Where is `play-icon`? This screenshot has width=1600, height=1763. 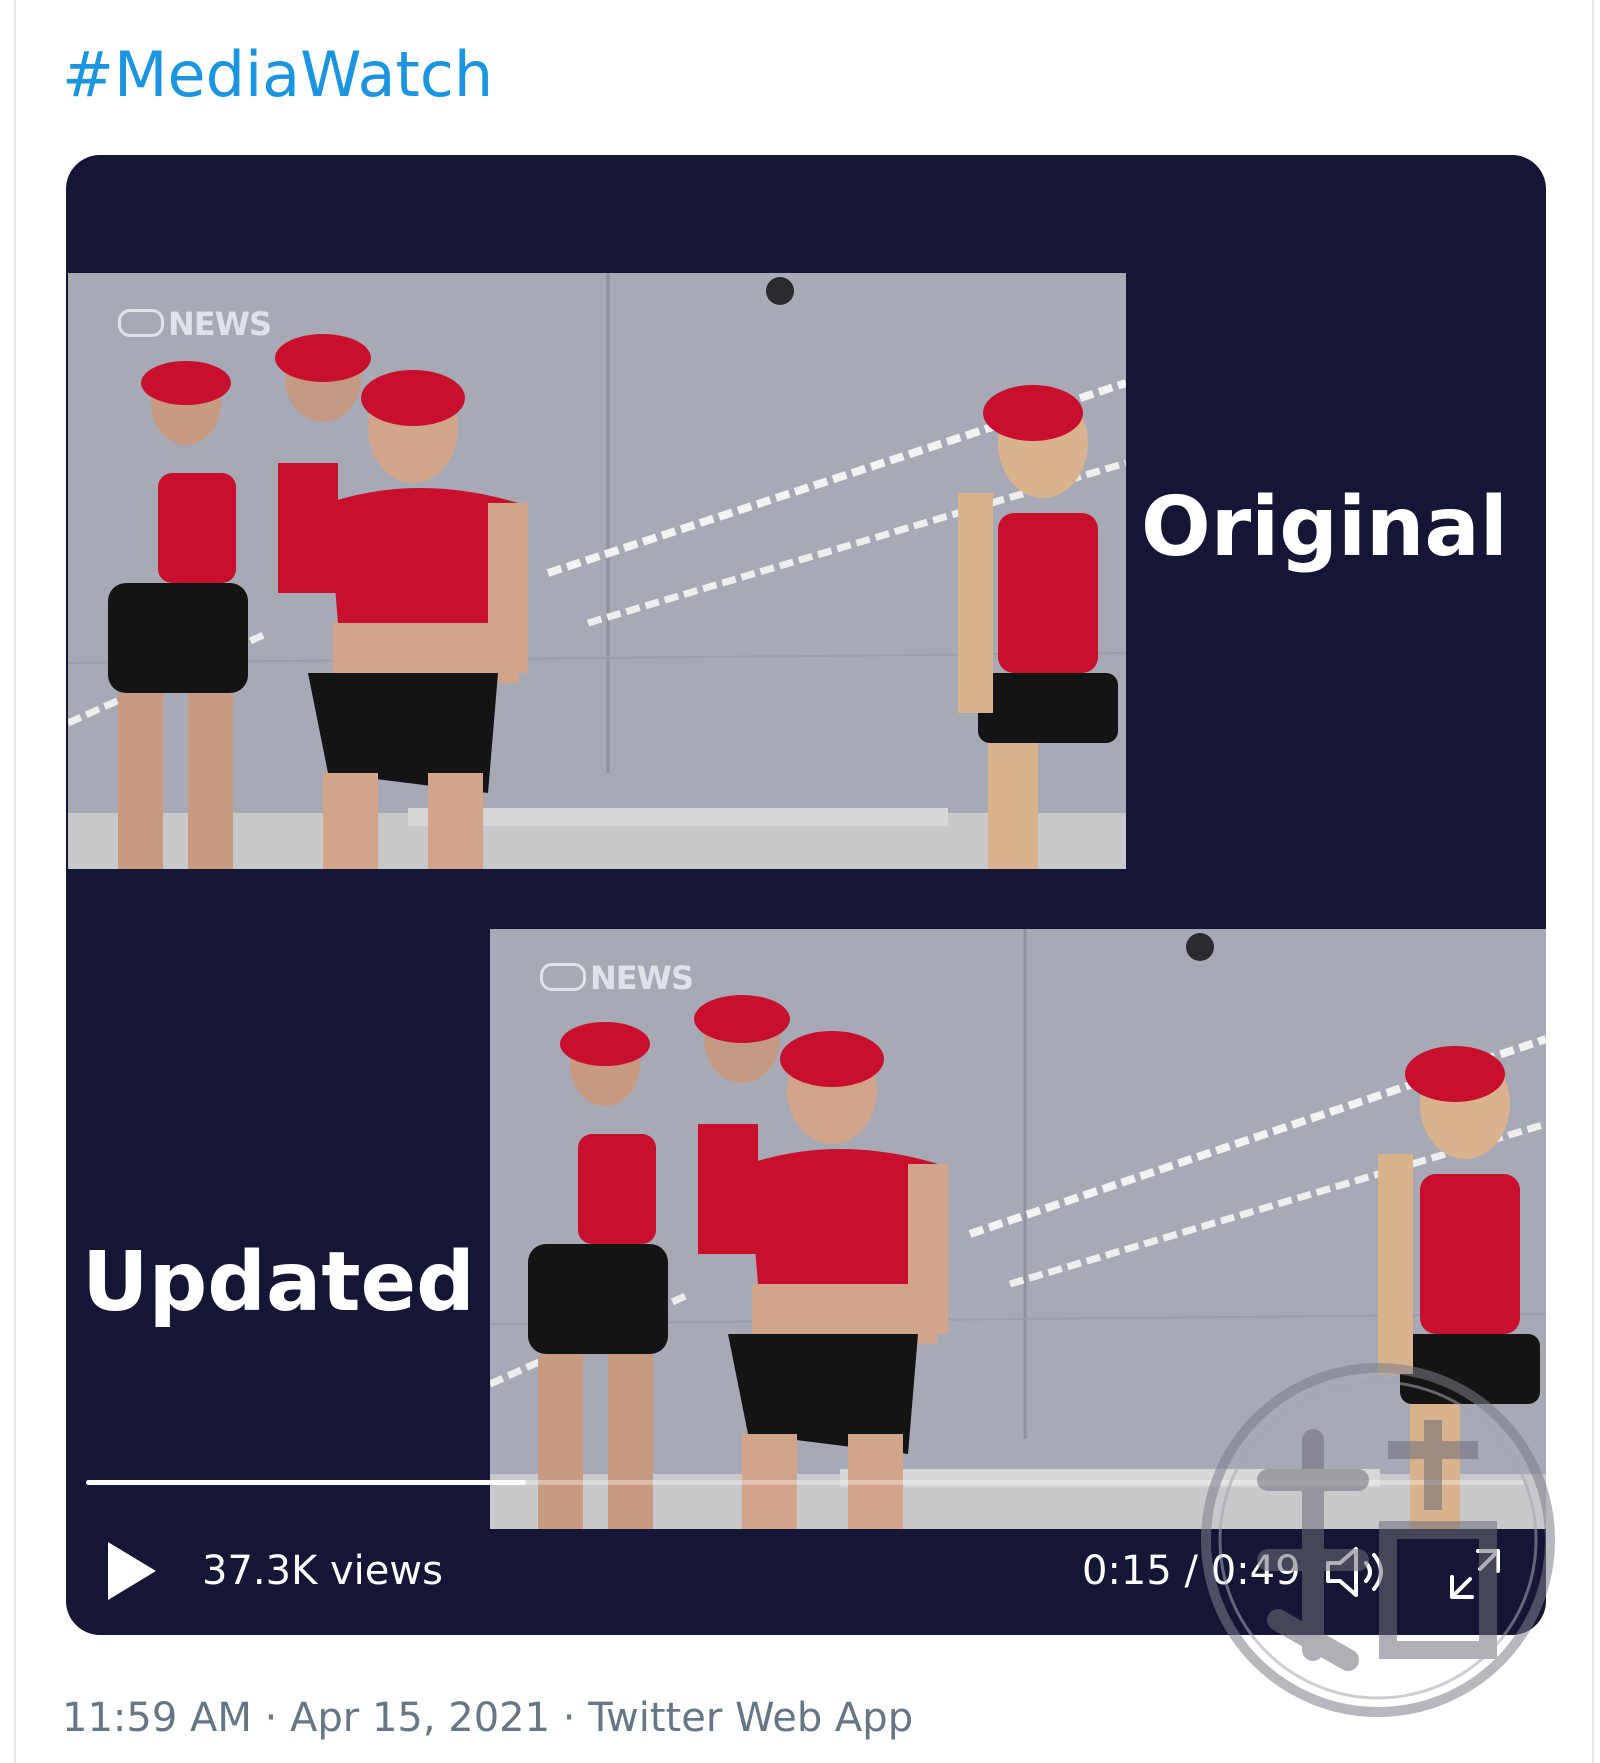 play-icon is located at coordinates (132, 1571).